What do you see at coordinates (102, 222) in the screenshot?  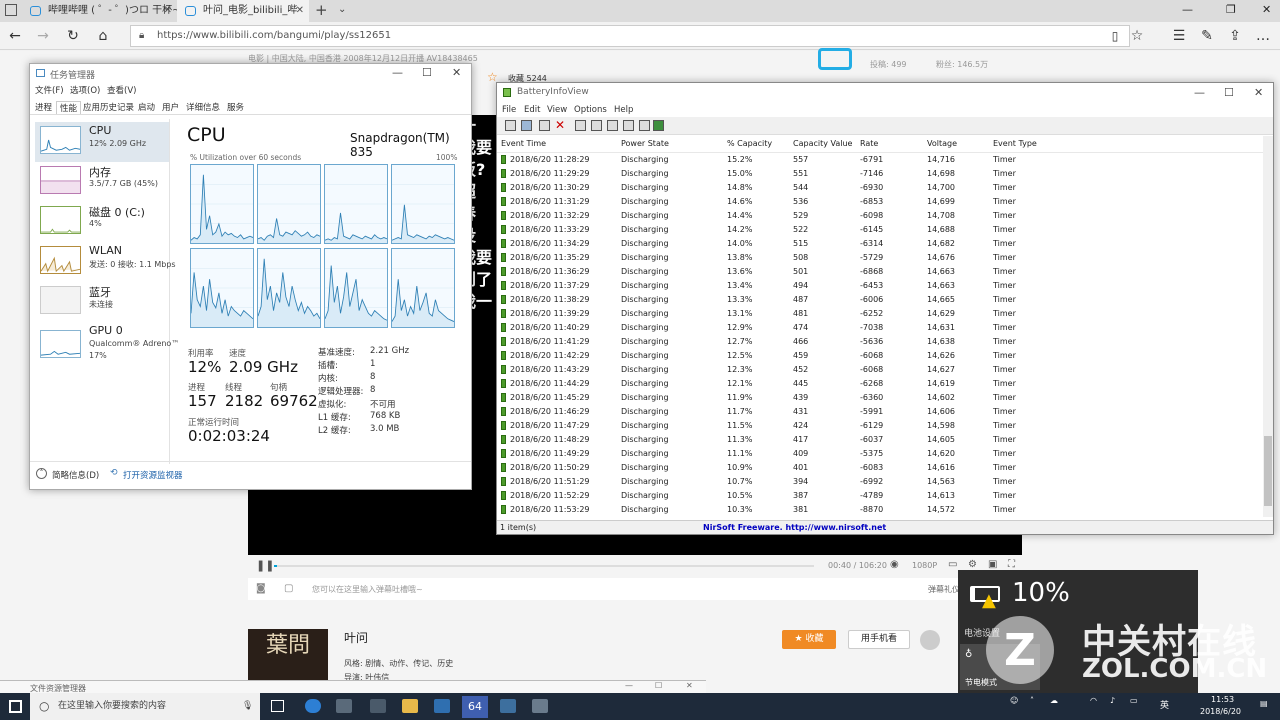 I see `resource-item-disk: 磁盘 0 (C:) 4%` at bounding box center [102, 222].